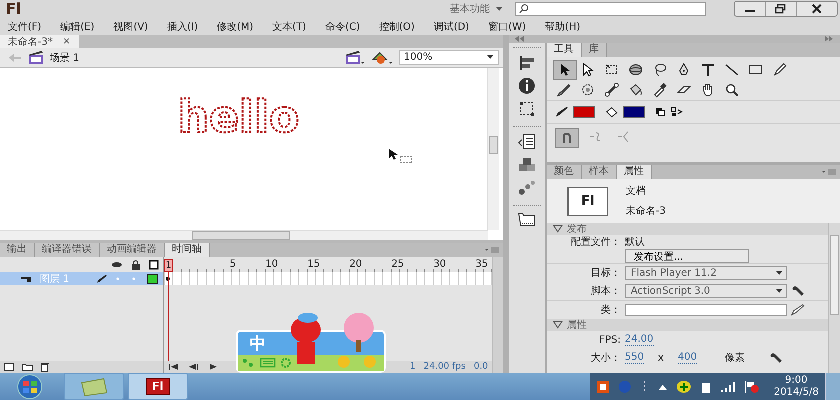  What do you see at coordinates (663, 386) in the screenshot?
I see `show-hidden-icon` at bounding box center [663, 386].